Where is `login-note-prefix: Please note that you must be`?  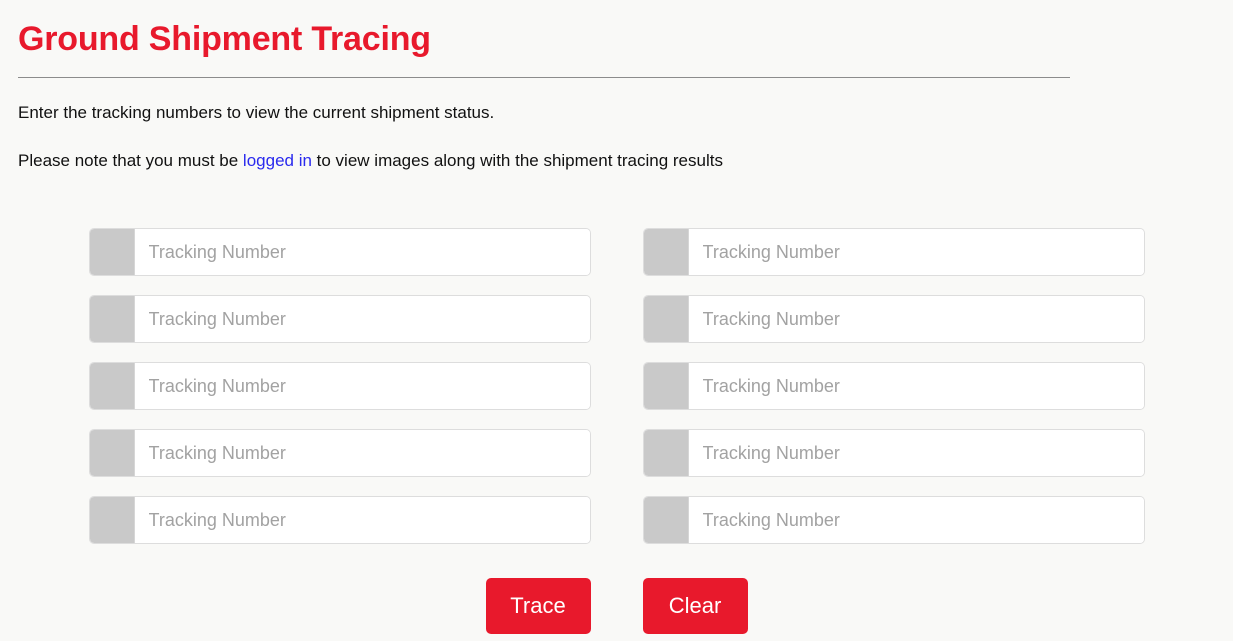 login-note-prefix: Please note that you must be is located at coordinates (130, 160).